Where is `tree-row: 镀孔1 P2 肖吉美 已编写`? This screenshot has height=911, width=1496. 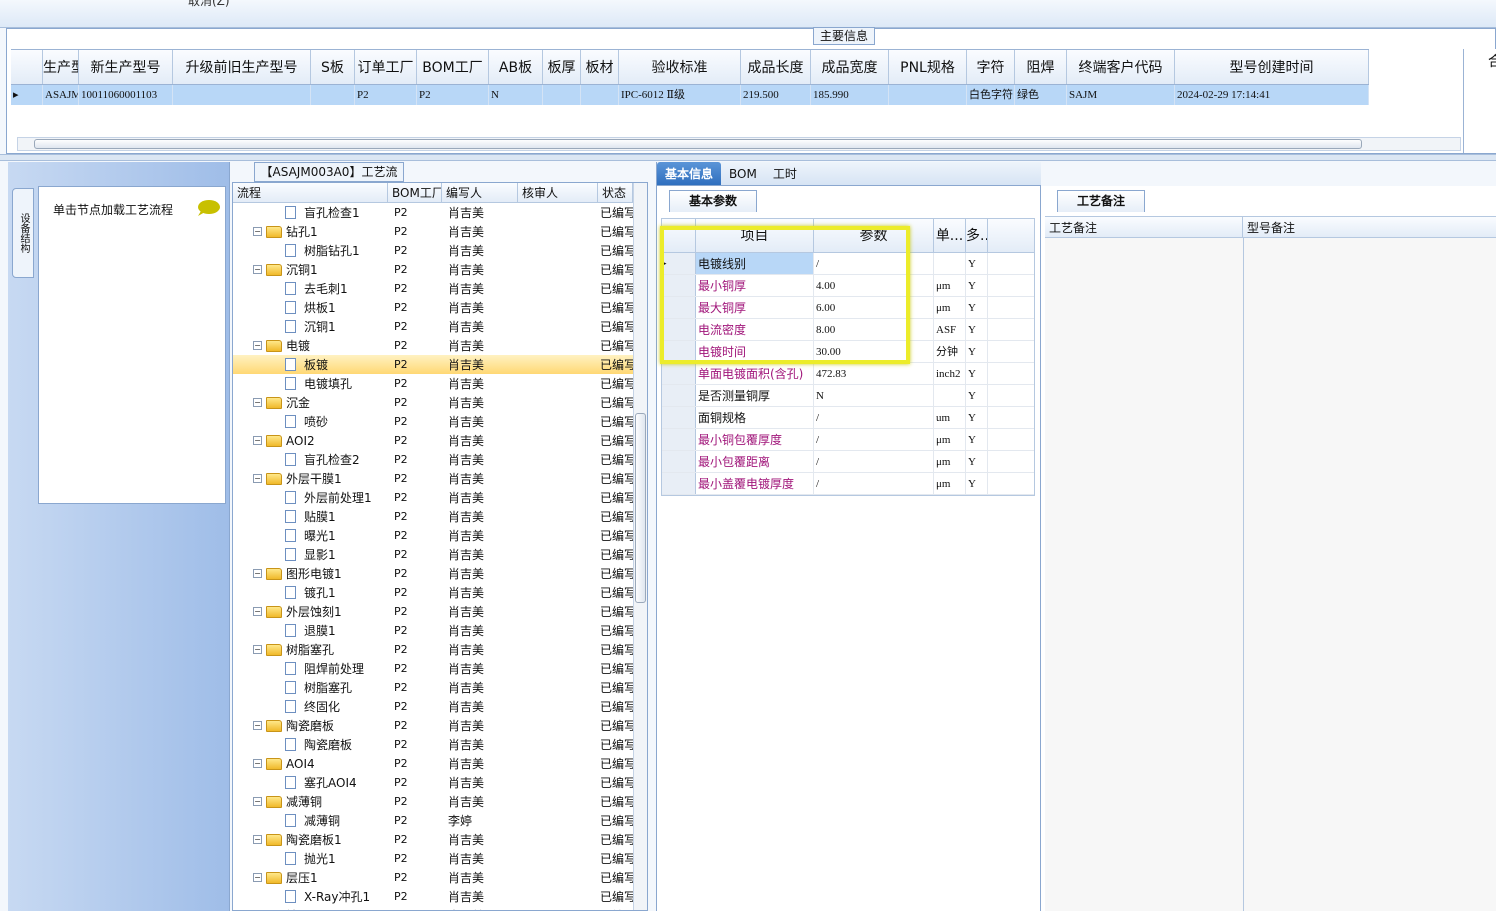 tree-row: 镀孔1 P2 肖吉美 已编写 is located at coordinates (433, 592).